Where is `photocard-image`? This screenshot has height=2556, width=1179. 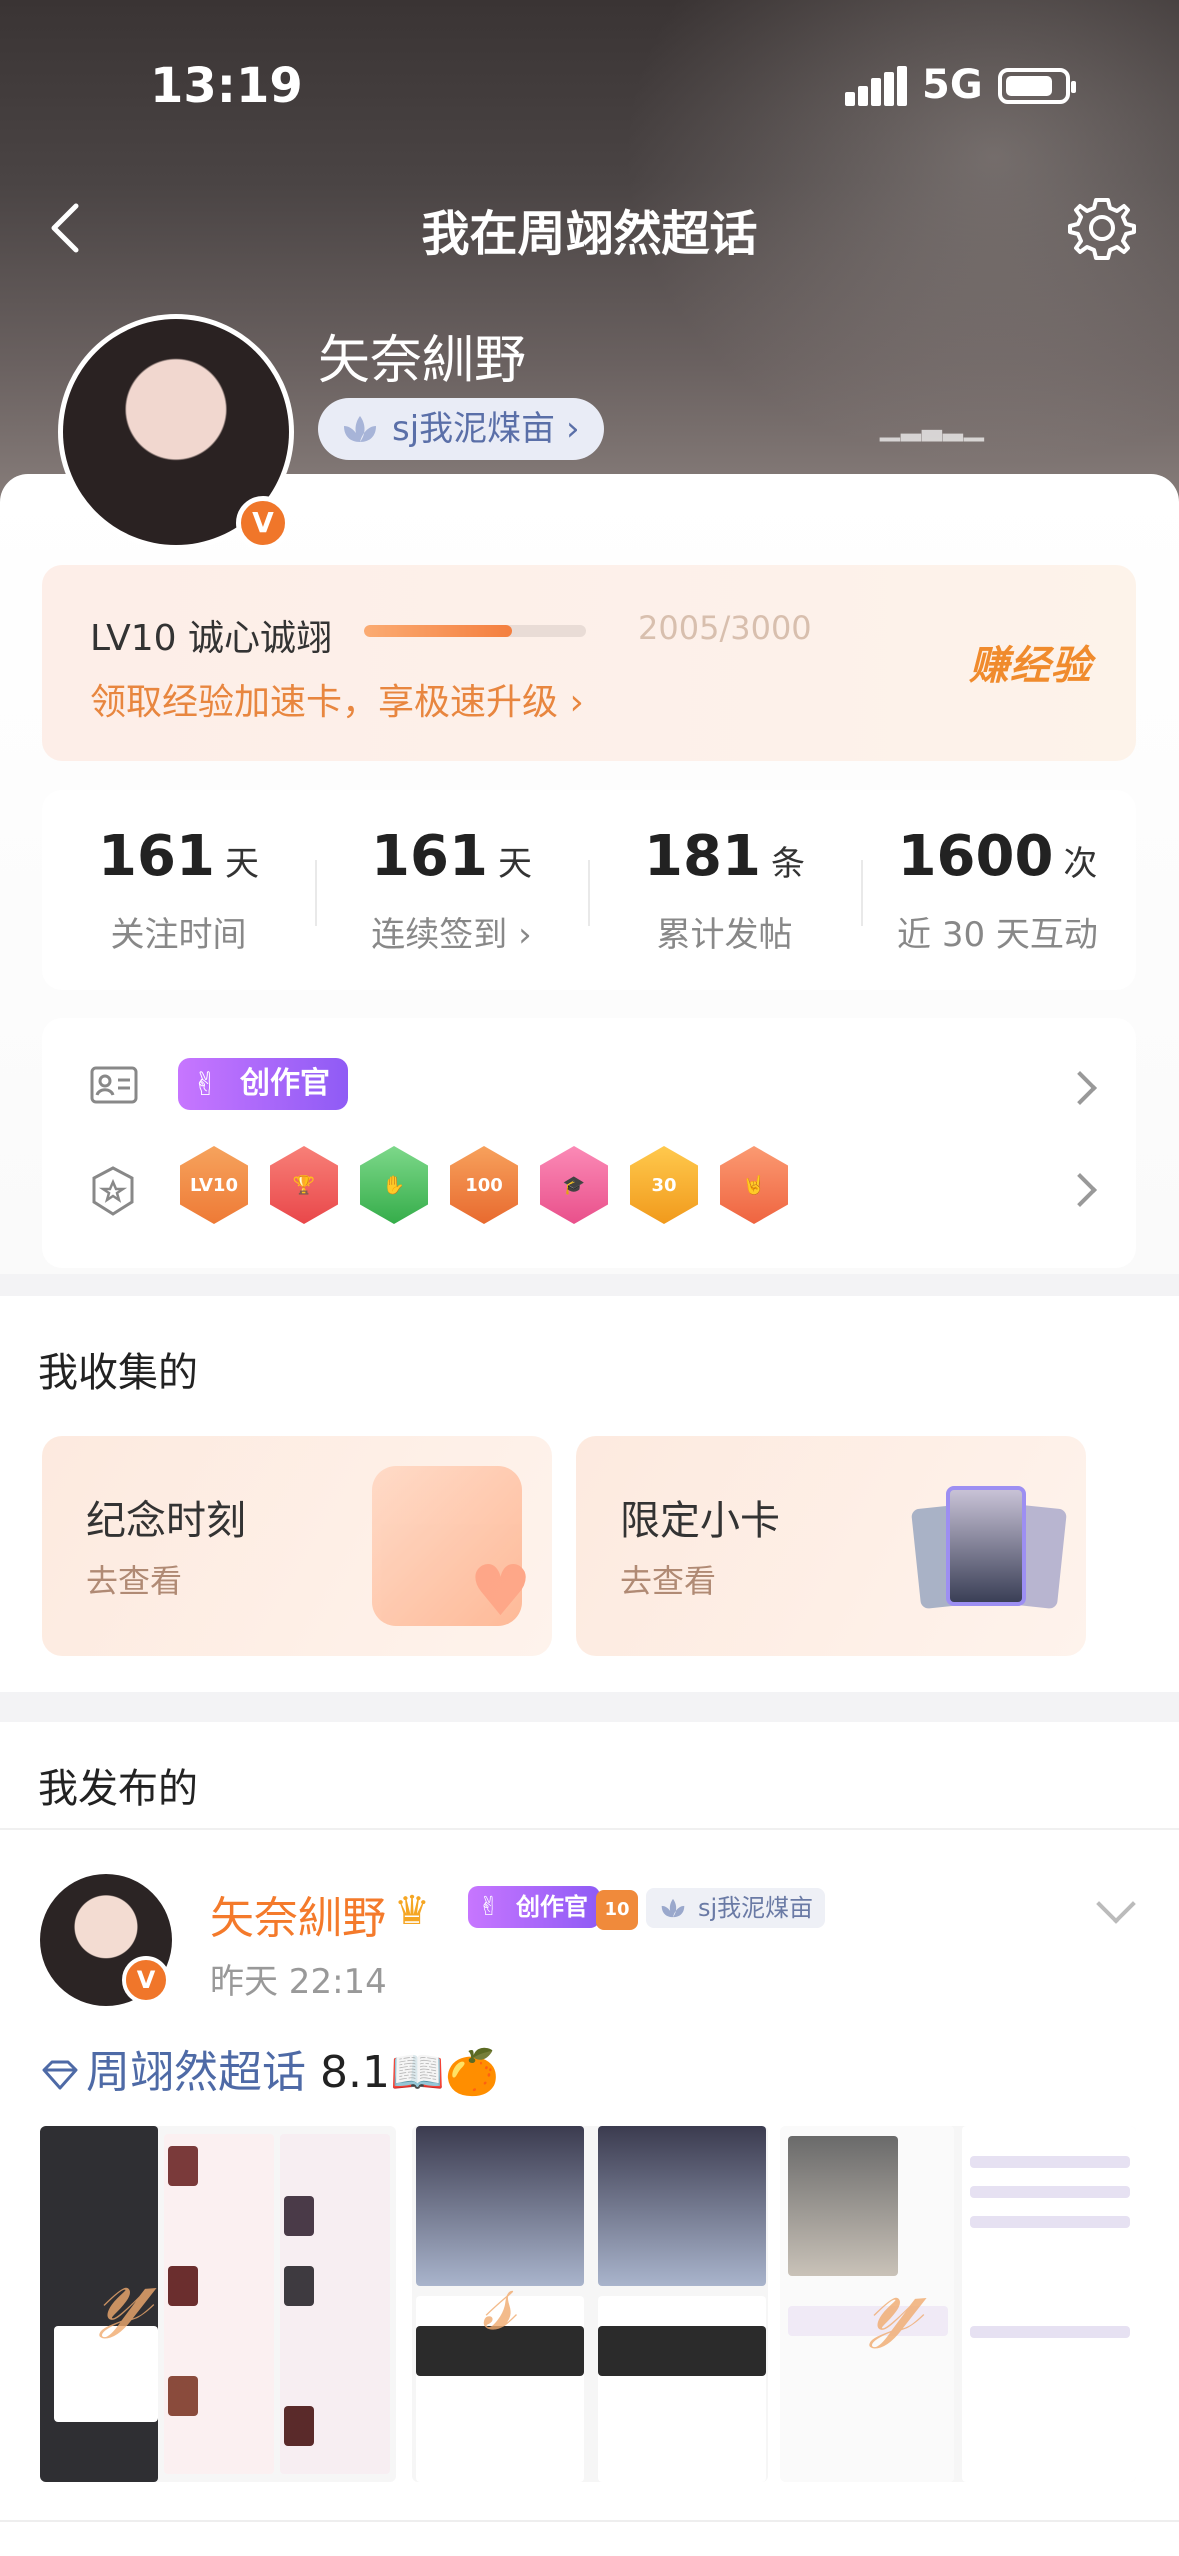 photocard-image is located at coordinates (986, 1546).